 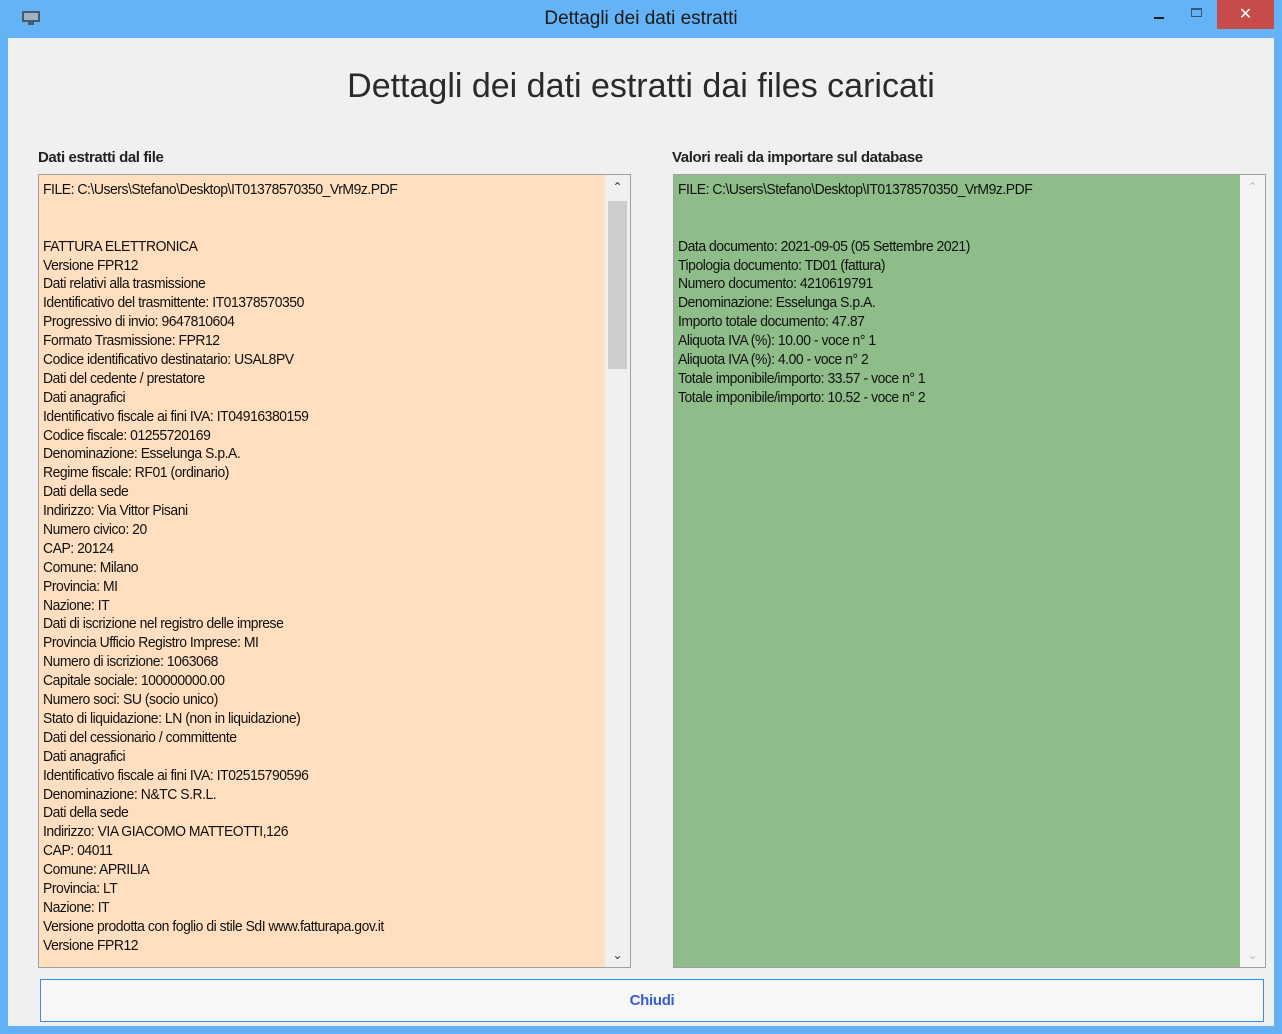 What do you see at coordinates (101, 157) in the screenshot?
I see `extracted-data-label: Dati estratti dal file` at bounding box center [101, 157].